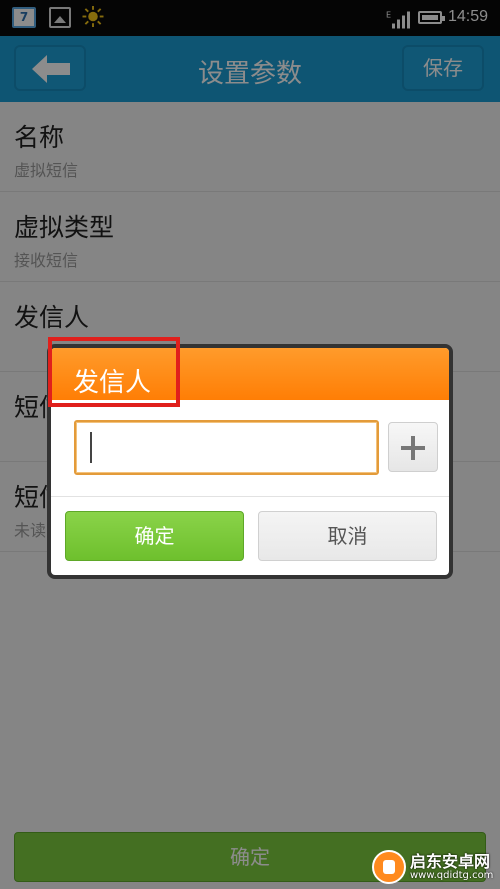 The image size is (500, 889). What do you see at coordinates (452, 875) in the screenshot?
I see `watermark-url: www.qdidtg.com` at bounding box center [452, 875].